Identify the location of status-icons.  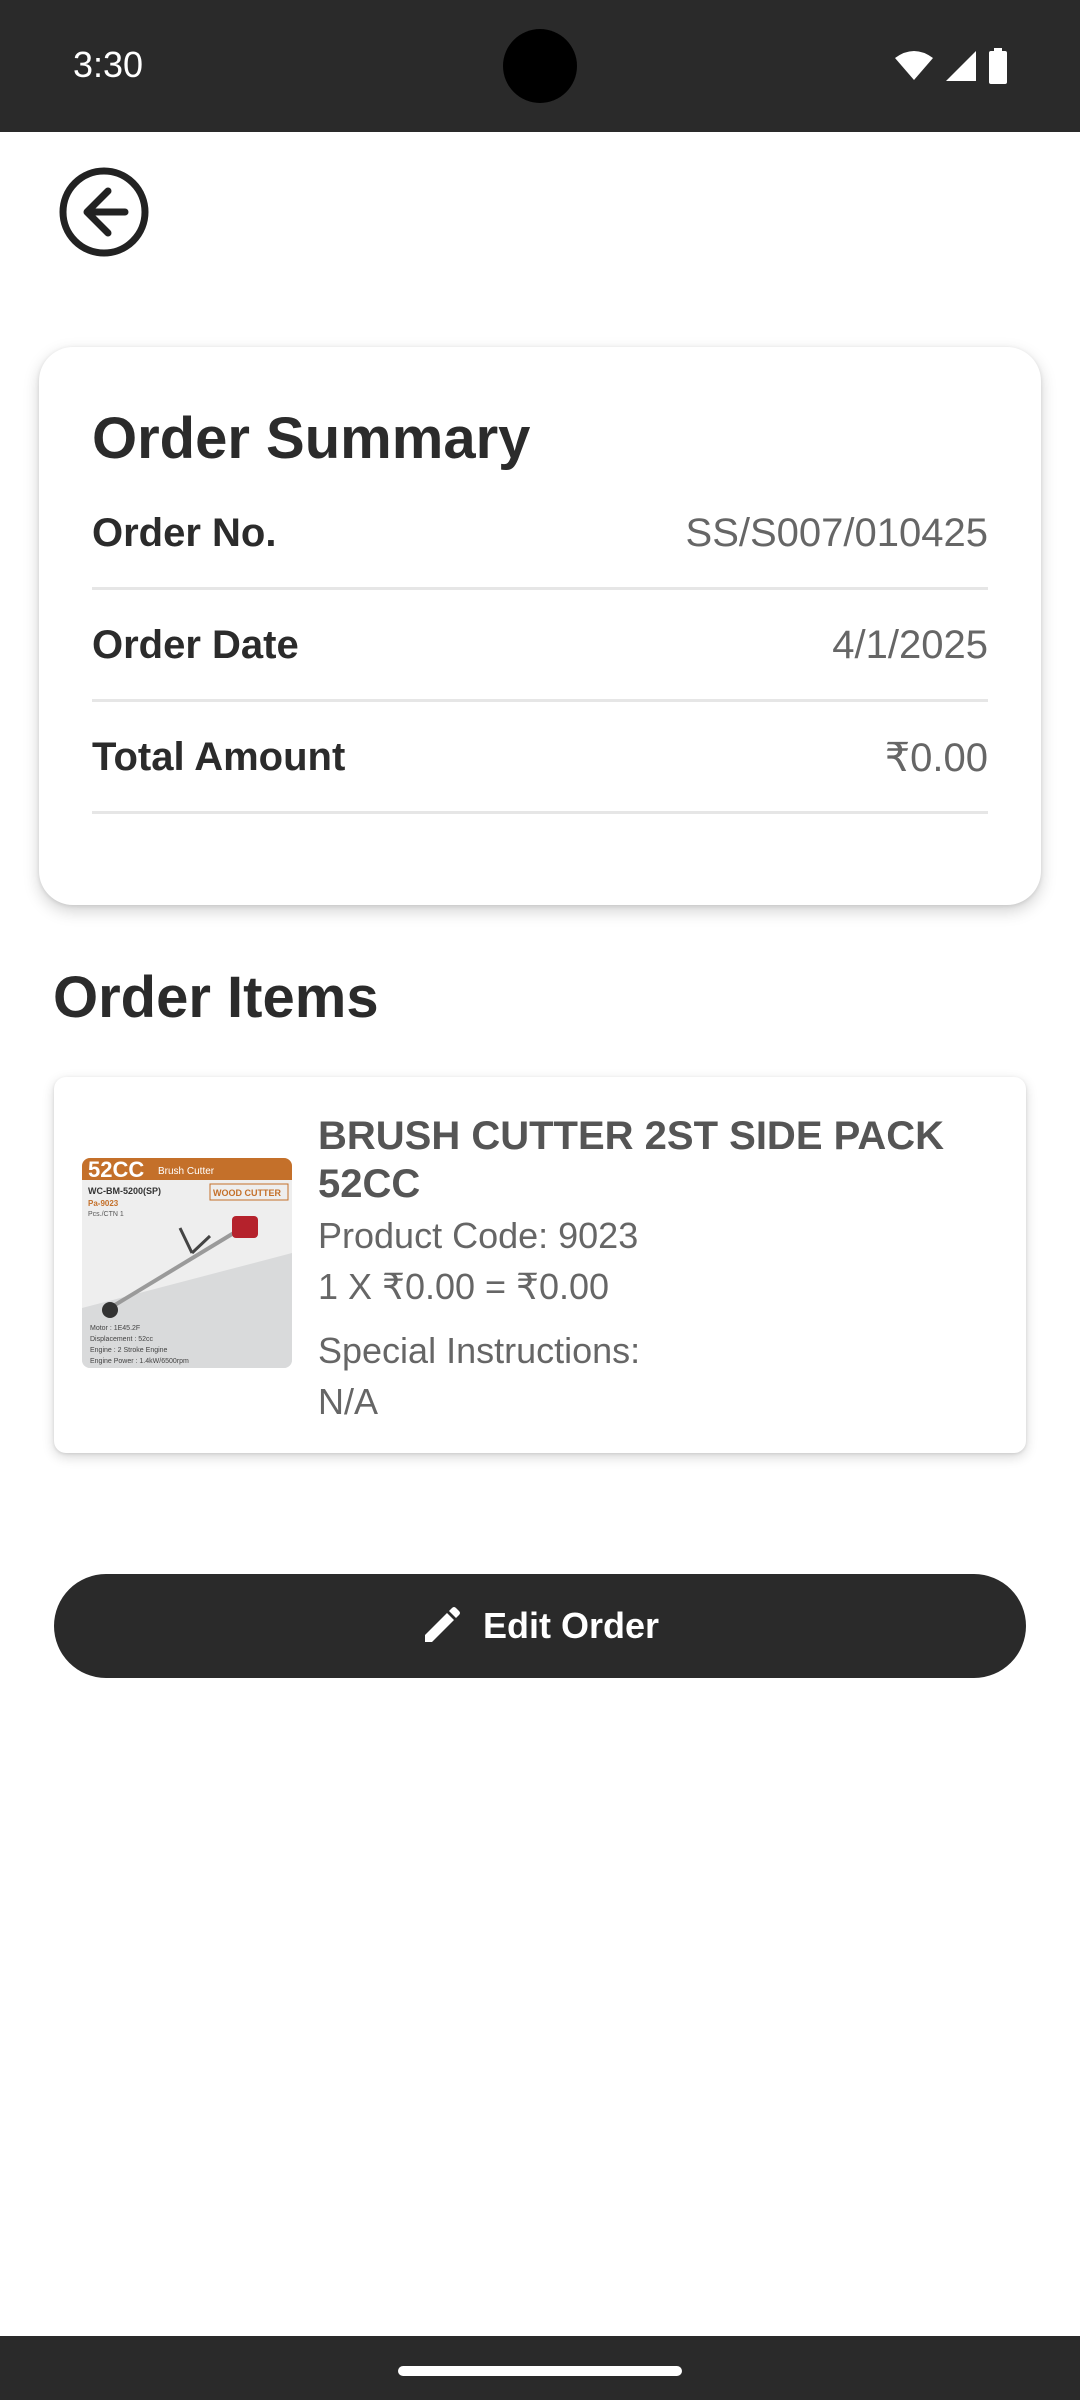
(951, 66).